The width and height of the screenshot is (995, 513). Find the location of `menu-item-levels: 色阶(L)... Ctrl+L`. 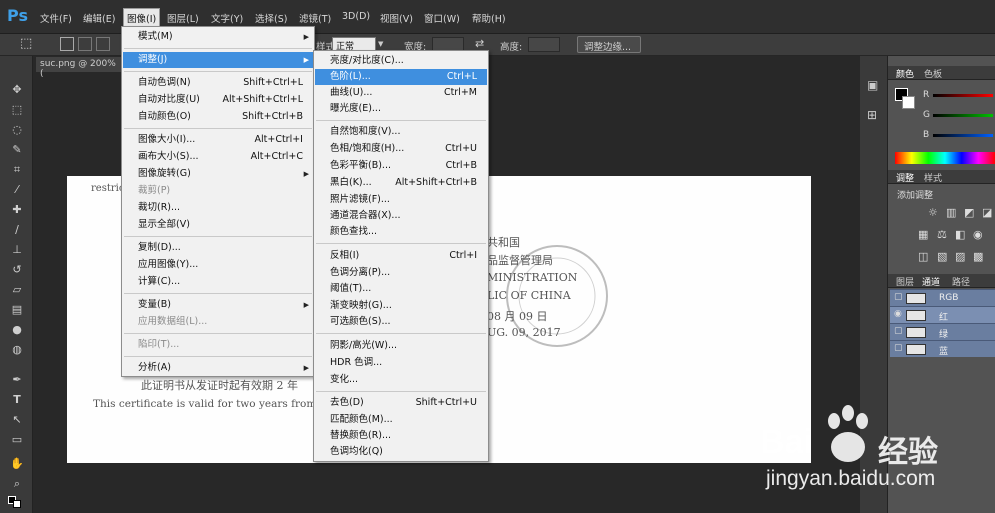

menu-item-levels: 色阶(L)... Ctrl+L is located at coordinates (401, 77).